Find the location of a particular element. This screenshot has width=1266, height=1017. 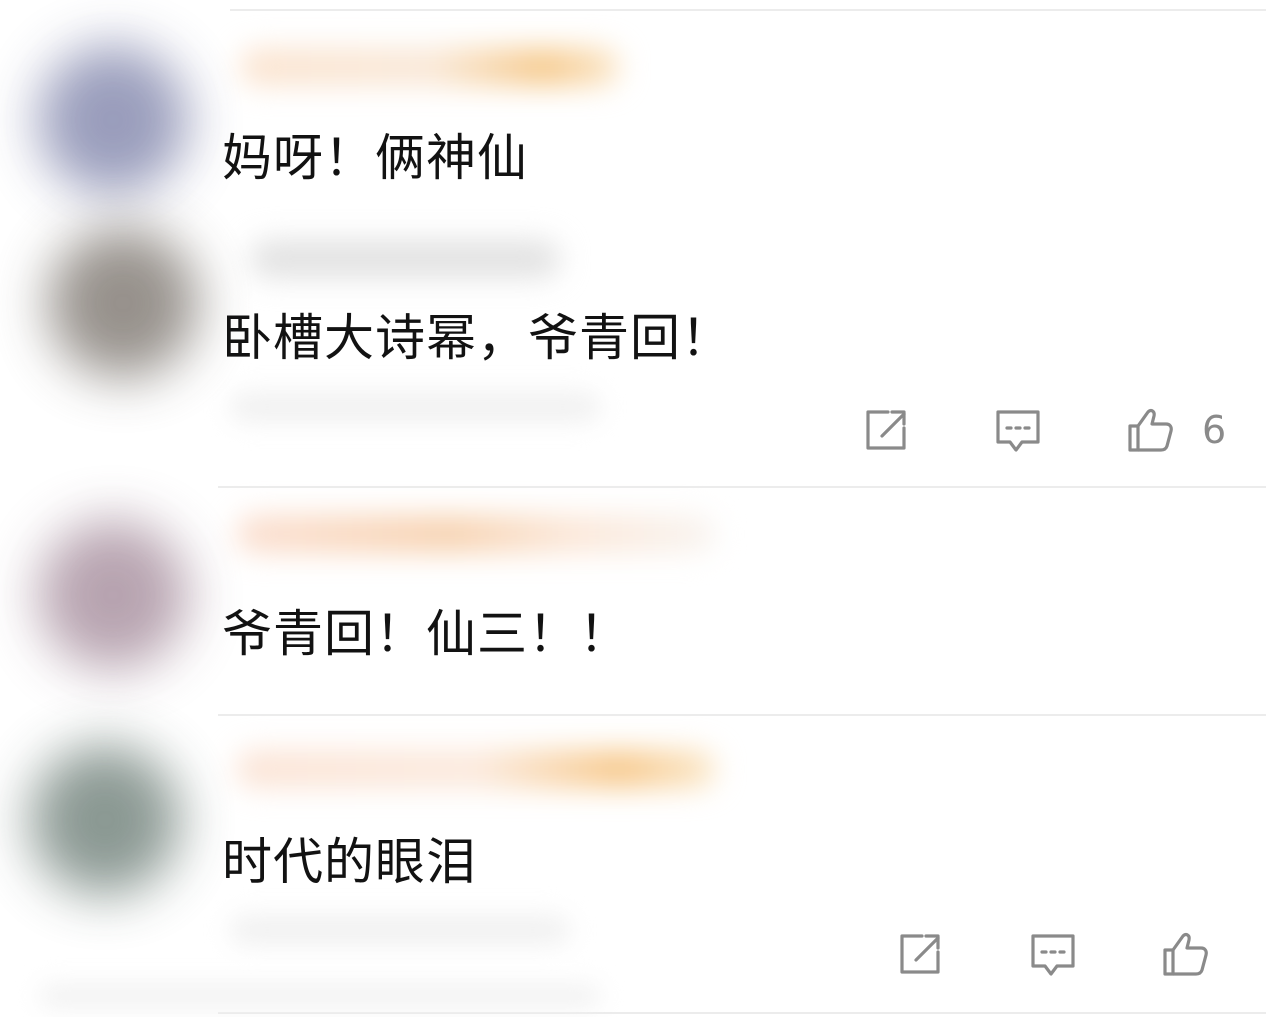

comment-actions is located at coordinates (633, 954).